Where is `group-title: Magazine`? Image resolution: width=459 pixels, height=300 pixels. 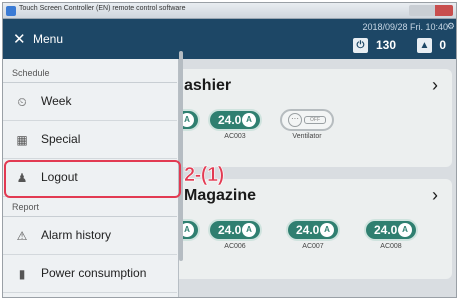 group-title: Magazine is located at coordinates (220, 195).